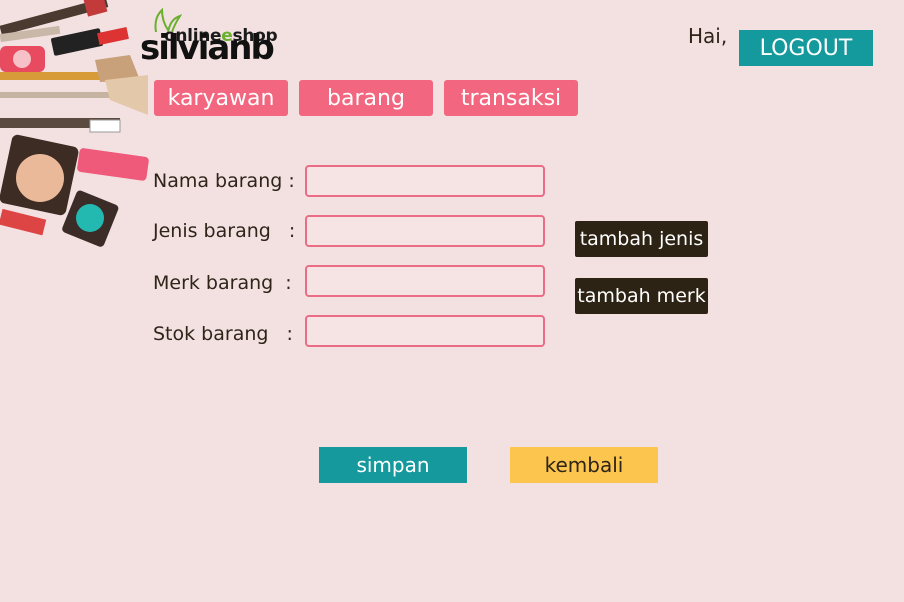 Image resolution: width=904 pixels, height=602 pixels. I want to click on jenis-barang-input, so click(425, 231).